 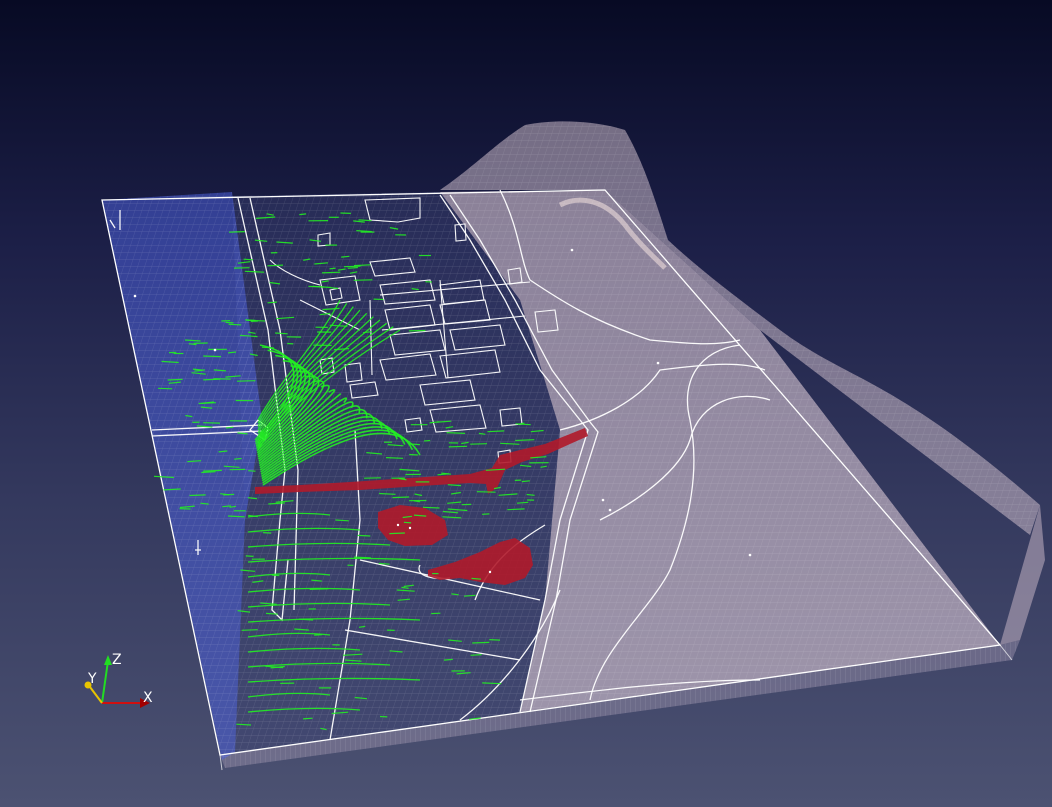 What do you see at coordinates (92, 679) in the screenshot?
I see `y-axis-label: Y` at bounding box center [92, 679].